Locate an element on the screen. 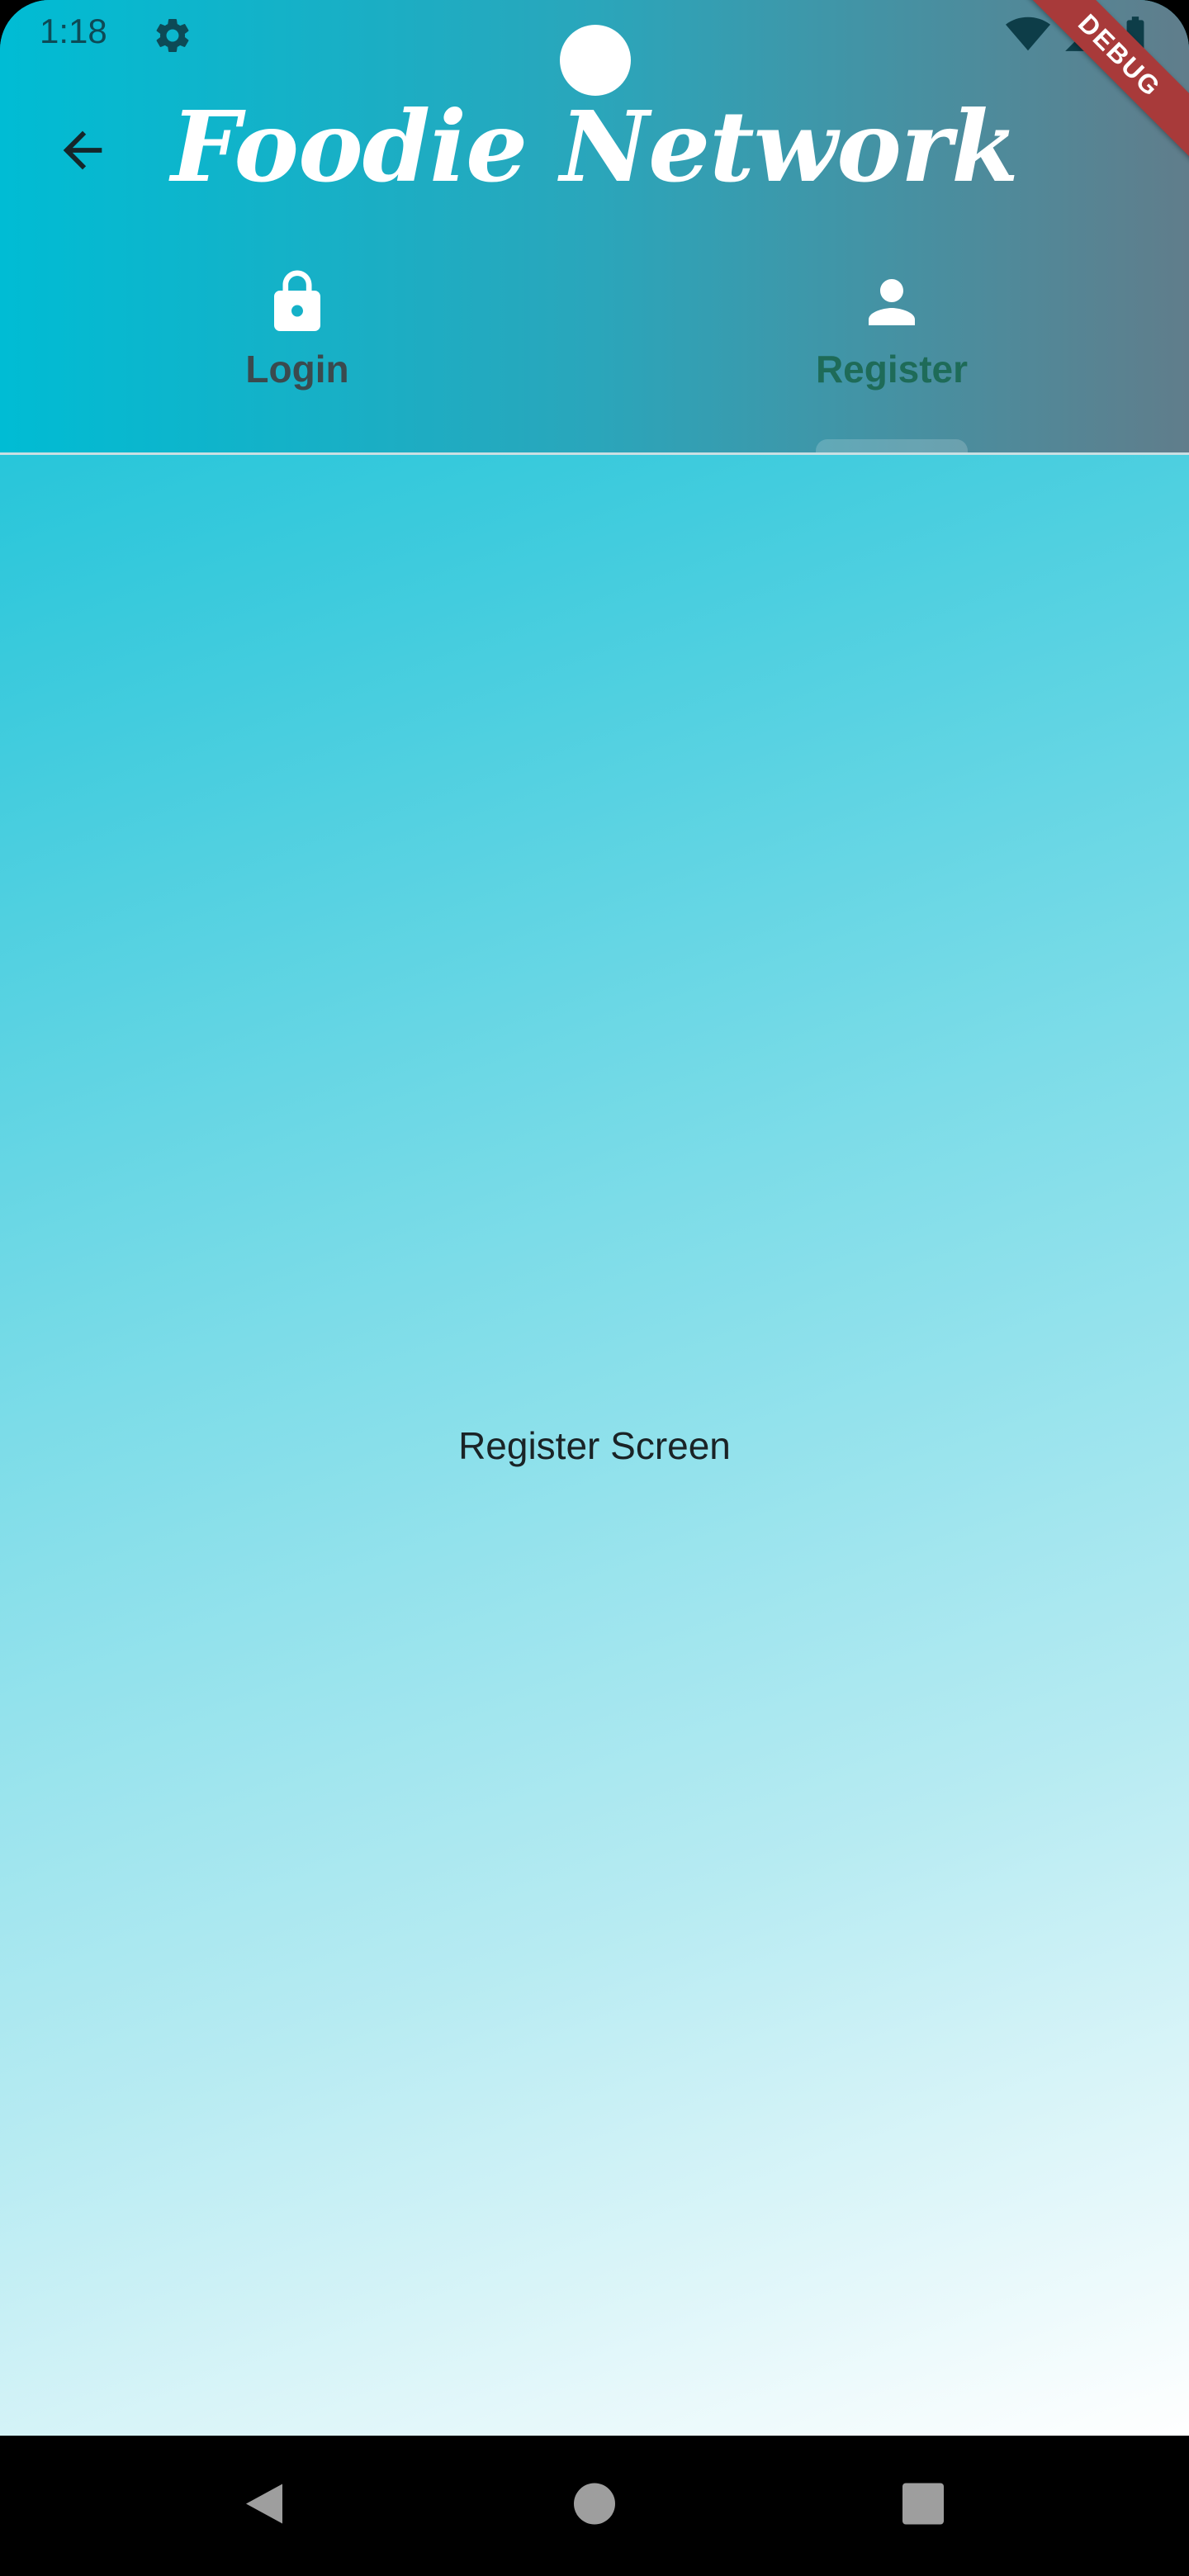  selected-tab-indicator is located at coordinates (892, 445).